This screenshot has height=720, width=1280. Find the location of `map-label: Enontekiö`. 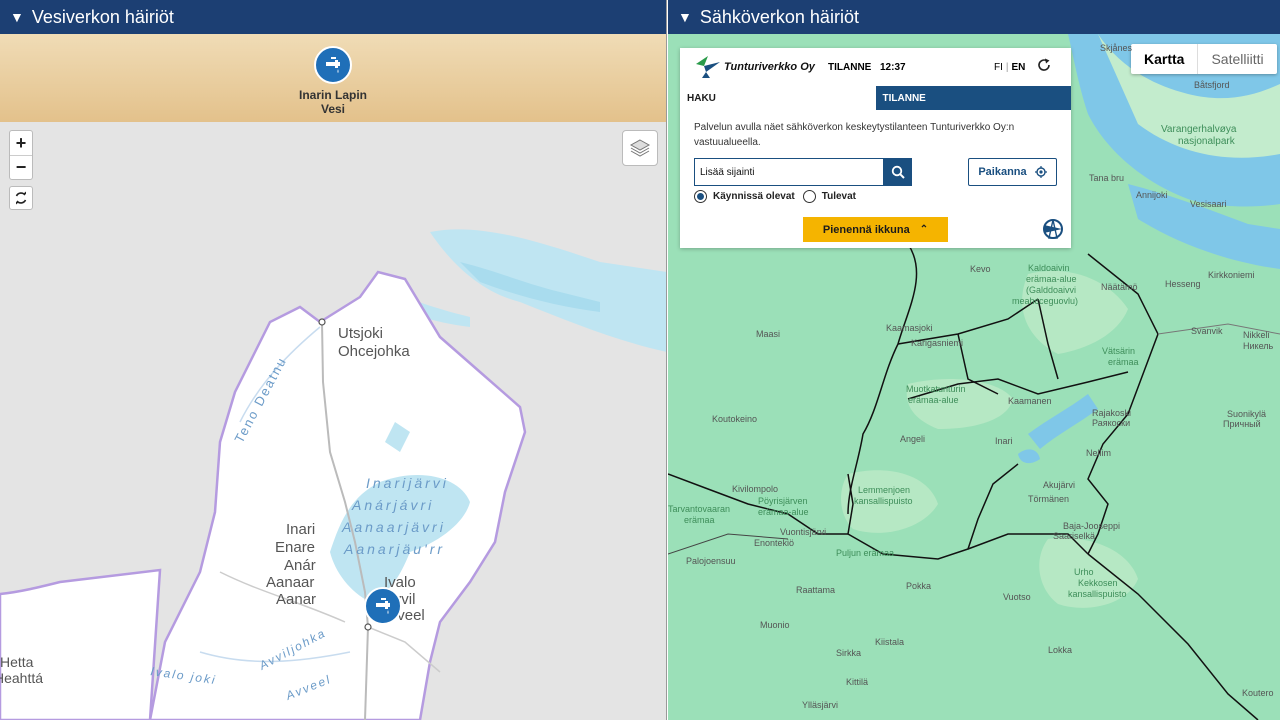

map-label: Enontekiö is located at coordinates (774, 543).